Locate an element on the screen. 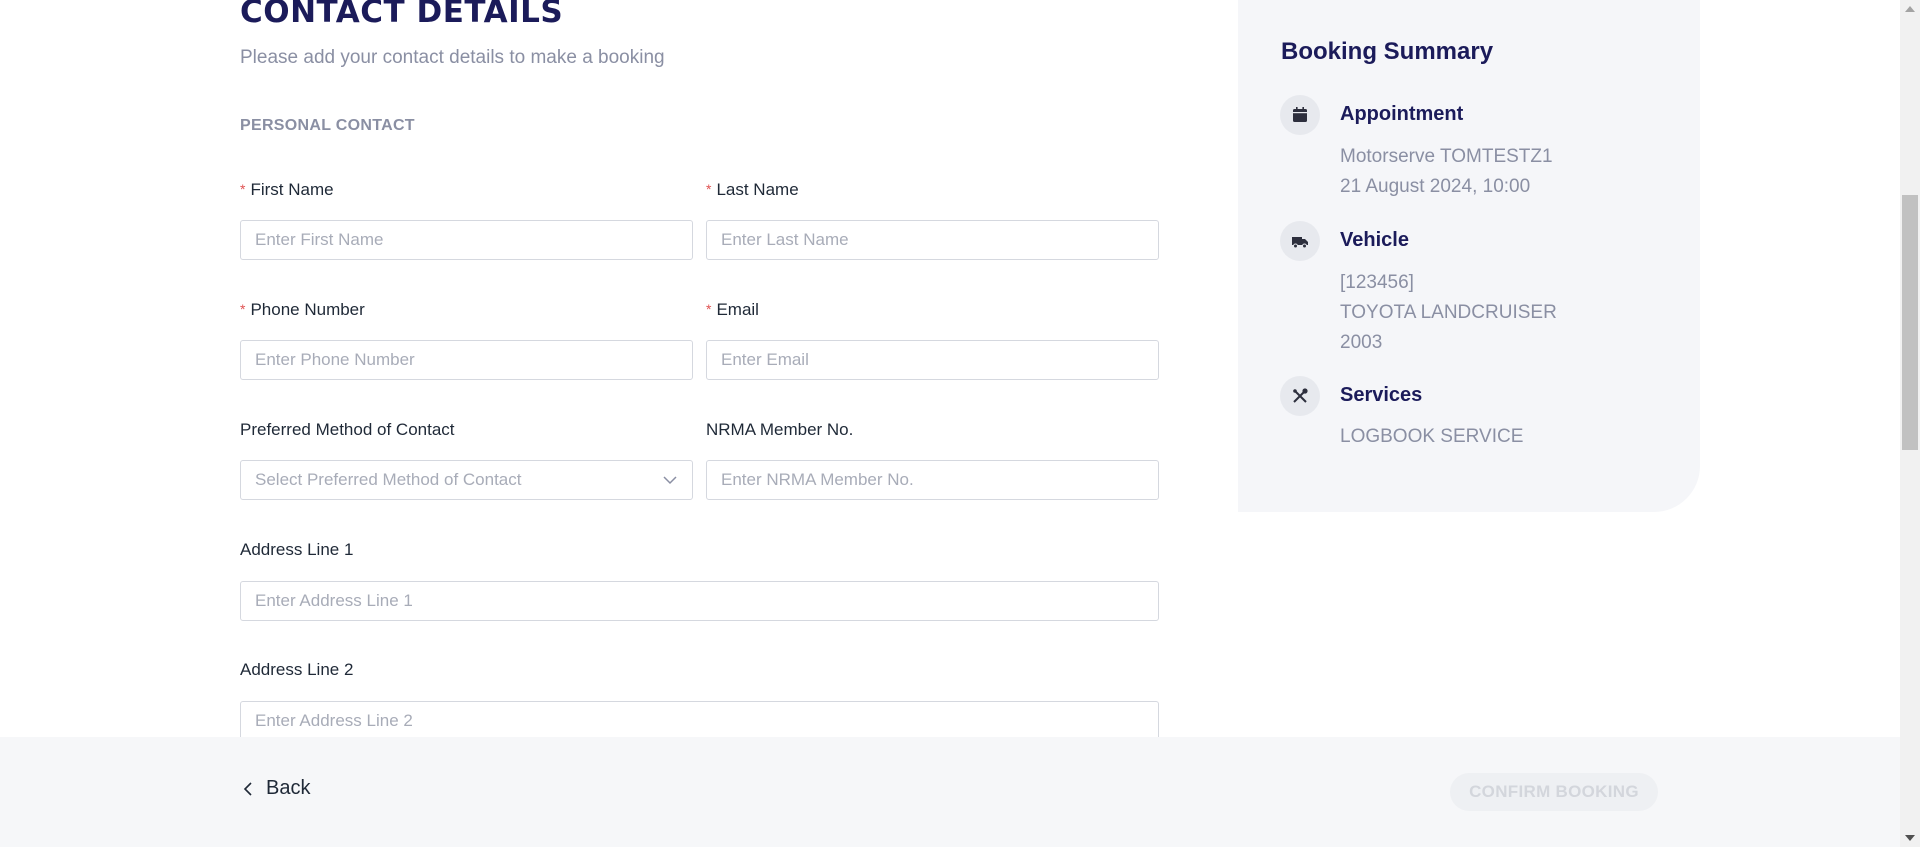  last-name-input is located at coordinates (932, 240).